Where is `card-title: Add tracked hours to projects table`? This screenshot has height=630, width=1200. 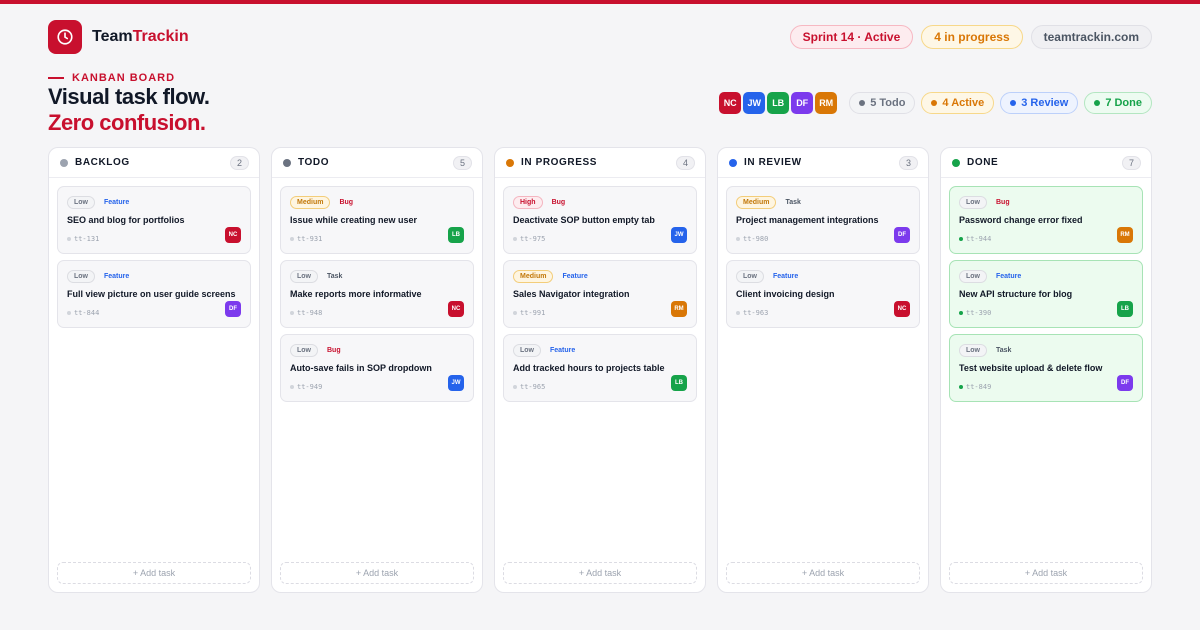
card-title: Add tracked hours to projects table is located at coordinates (589, 368).